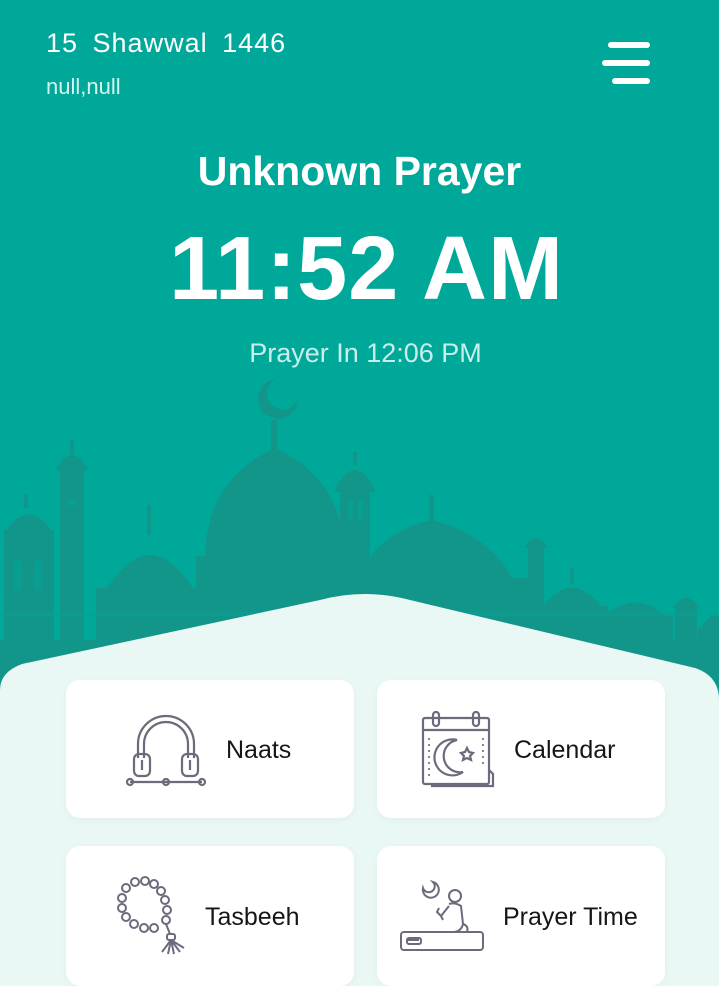 The height and width of the screenshot is (986, 719). I want to click on tasbeeh-card: Tasbeeh, so click(210, 916).